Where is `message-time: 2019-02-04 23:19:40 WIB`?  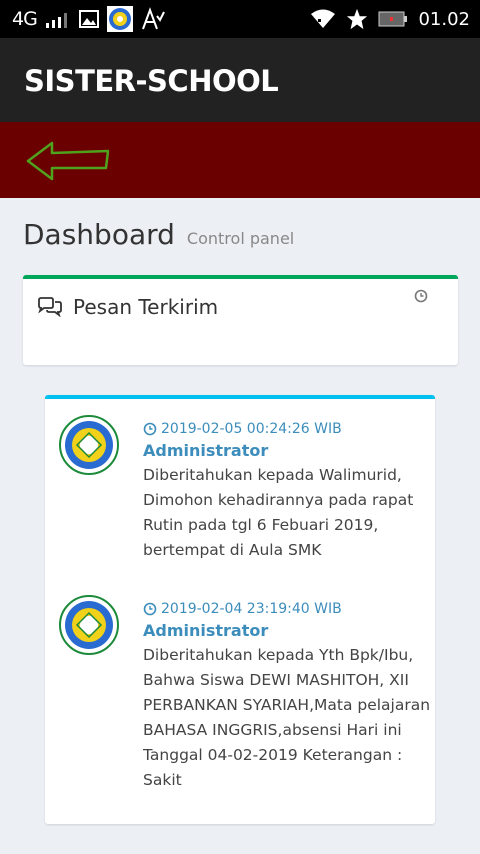
message-time: 2019-02-04 23:19:40 WIB is located at coordinates (251, 609).